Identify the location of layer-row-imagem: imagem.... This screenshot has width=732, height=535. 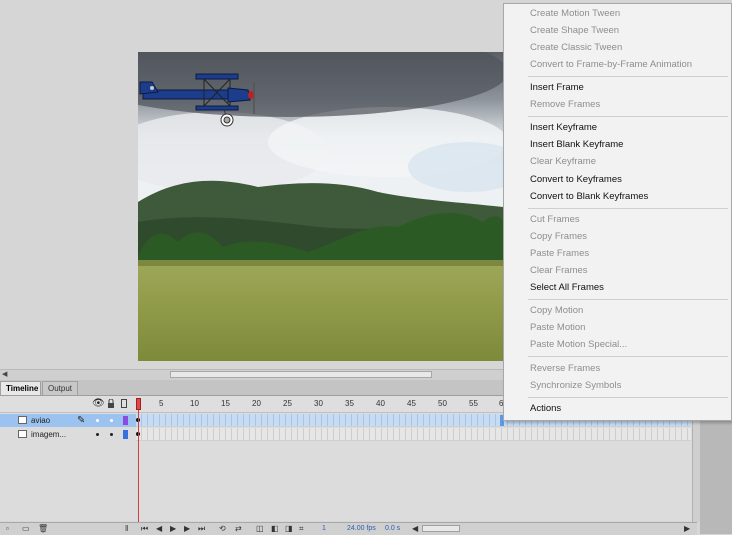
(68, 434).